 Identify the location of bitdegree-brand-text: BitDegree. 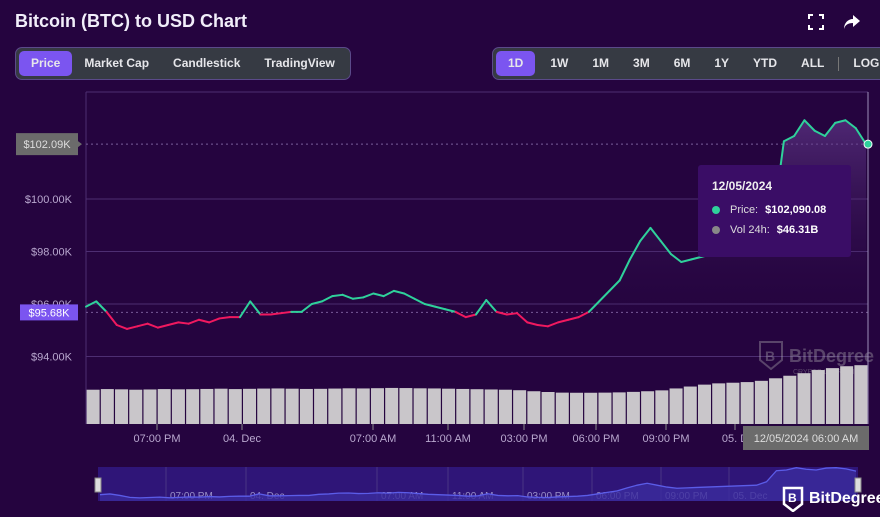
(844, 498).